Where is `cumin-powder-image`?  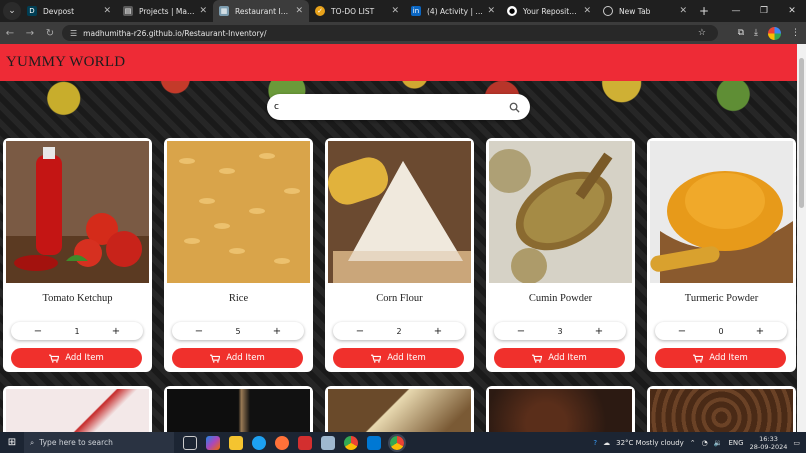
cumin-powder-image is located at coordinates (560, 212).